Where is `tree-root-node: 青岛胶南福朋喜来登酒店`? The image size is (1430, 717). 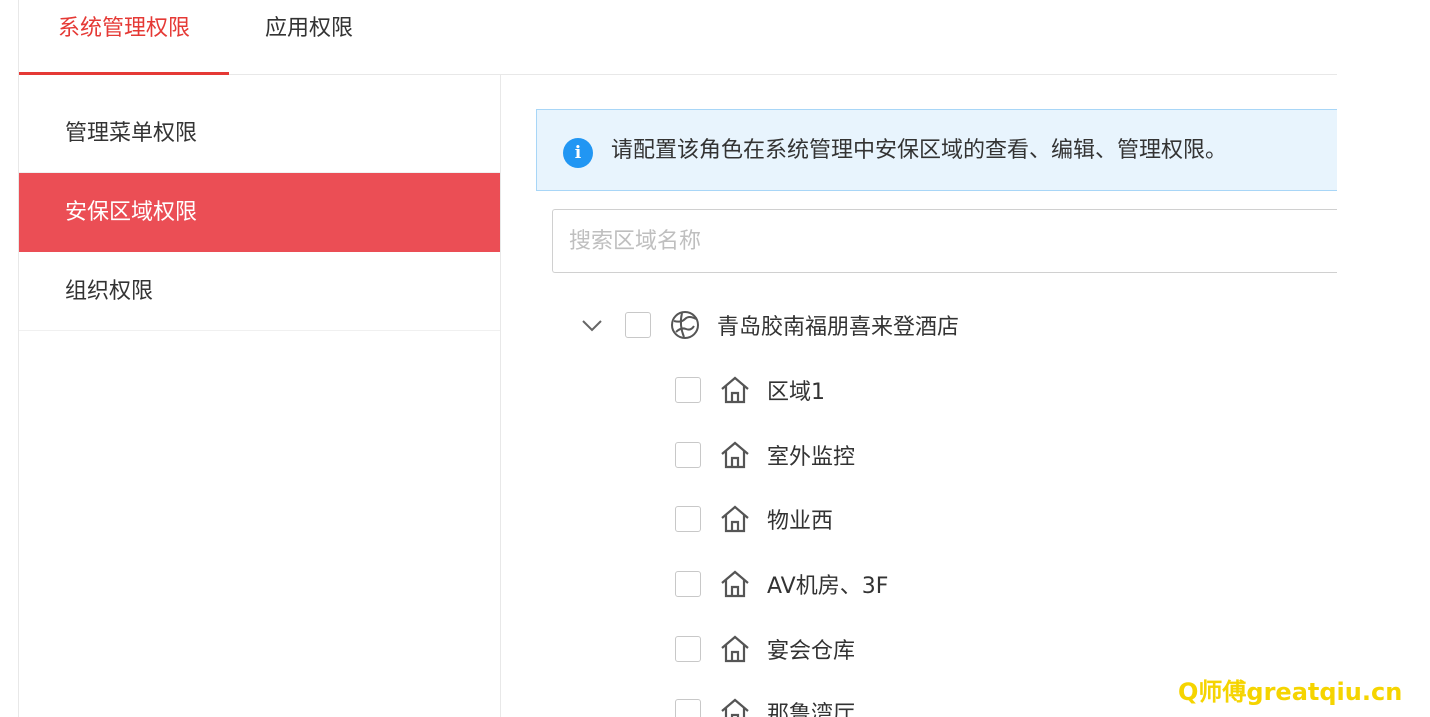
tree-root-node: 青岛胶南福朋喜来登酒店 is located at coordinates (769, 325).